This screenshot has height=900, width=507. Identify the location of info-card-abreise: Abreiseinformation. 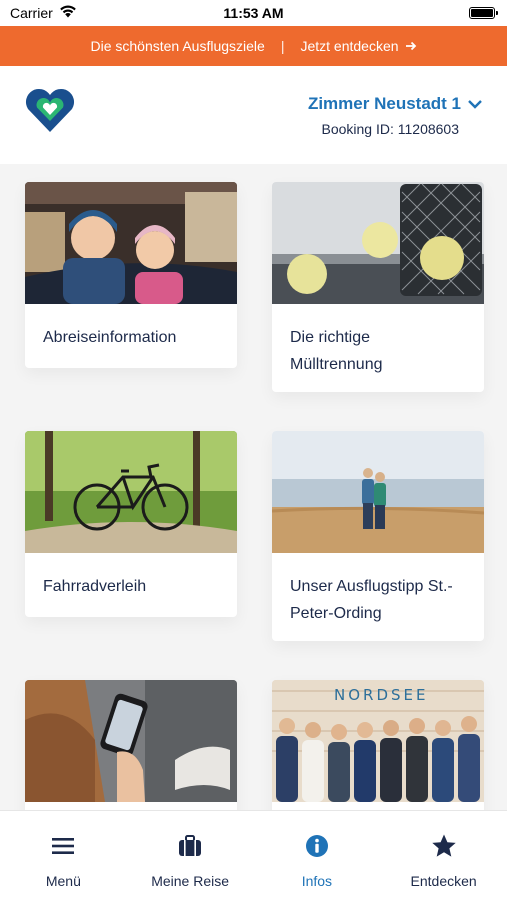
(131, 275).